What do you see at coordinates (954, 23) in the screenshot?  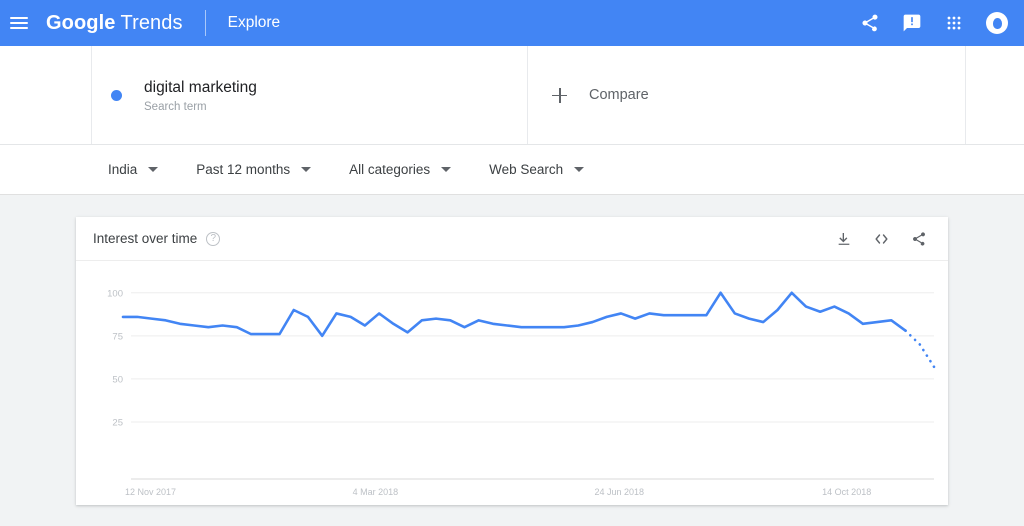 I see `apps-grid-icon` at bounding box center [954, 23].